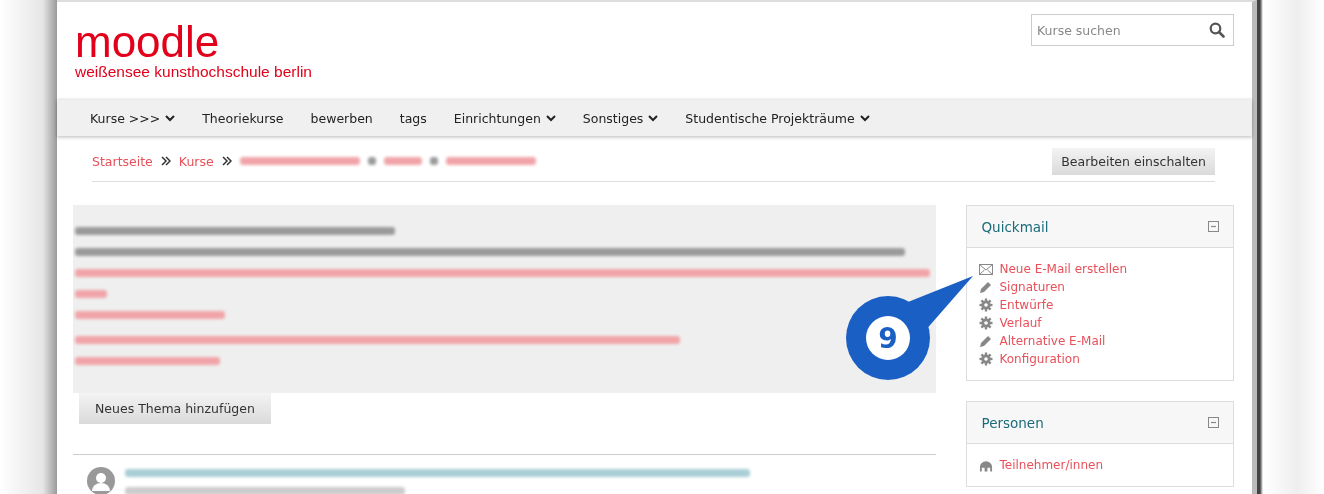 Image resolution: width=1324 pixels, height=494 pixels. What do you see at coordinates (122, 161) in the screenshot?
I see `breadcrumb-link: Startseite` at bounding box center [122, 161].